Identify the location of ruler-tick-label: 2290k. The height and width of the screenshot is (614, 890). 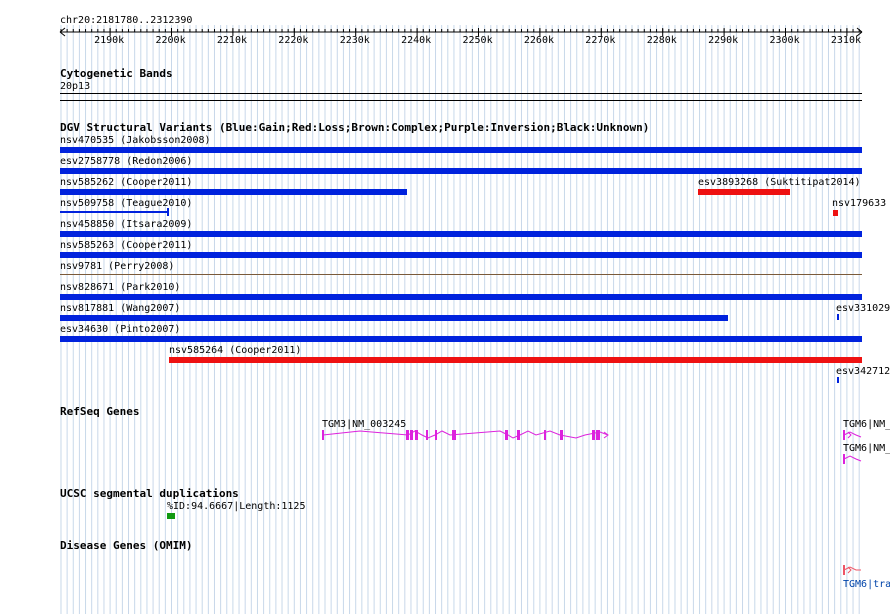
(723, 40).